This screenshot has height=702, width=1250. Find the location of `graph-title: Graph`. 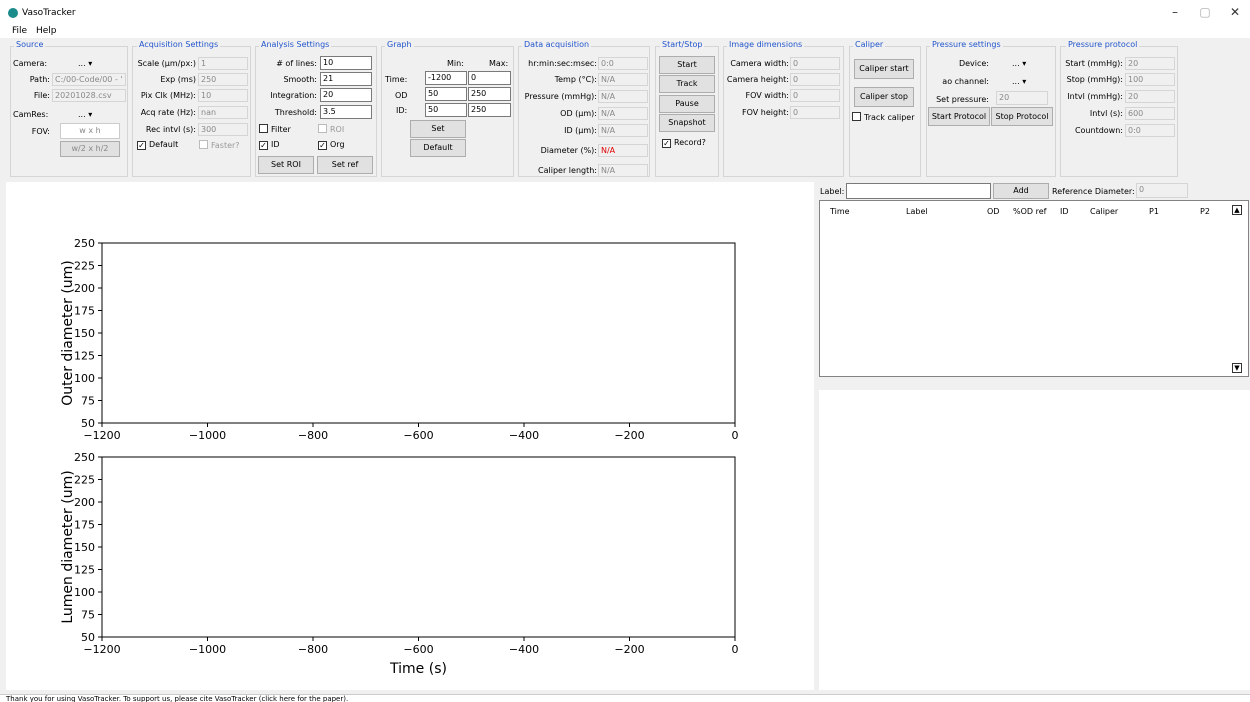

graph-title: Graph is located at coordinates (399, 44).